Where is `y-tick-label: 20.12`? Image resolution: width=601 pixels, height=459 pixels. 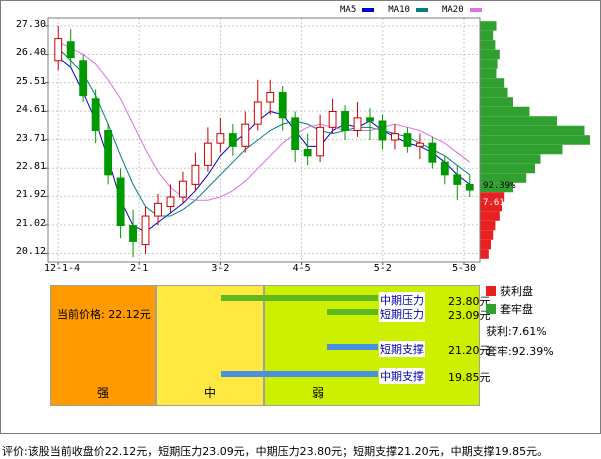
y-tick-label: 20.12 is located at coordinates (30, 252).